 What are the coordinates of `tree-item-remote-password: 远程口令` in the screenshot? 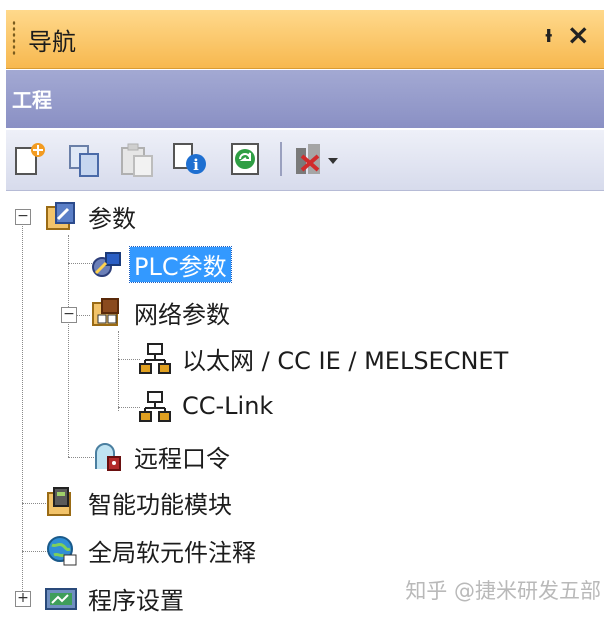 It's located at (162, 456).